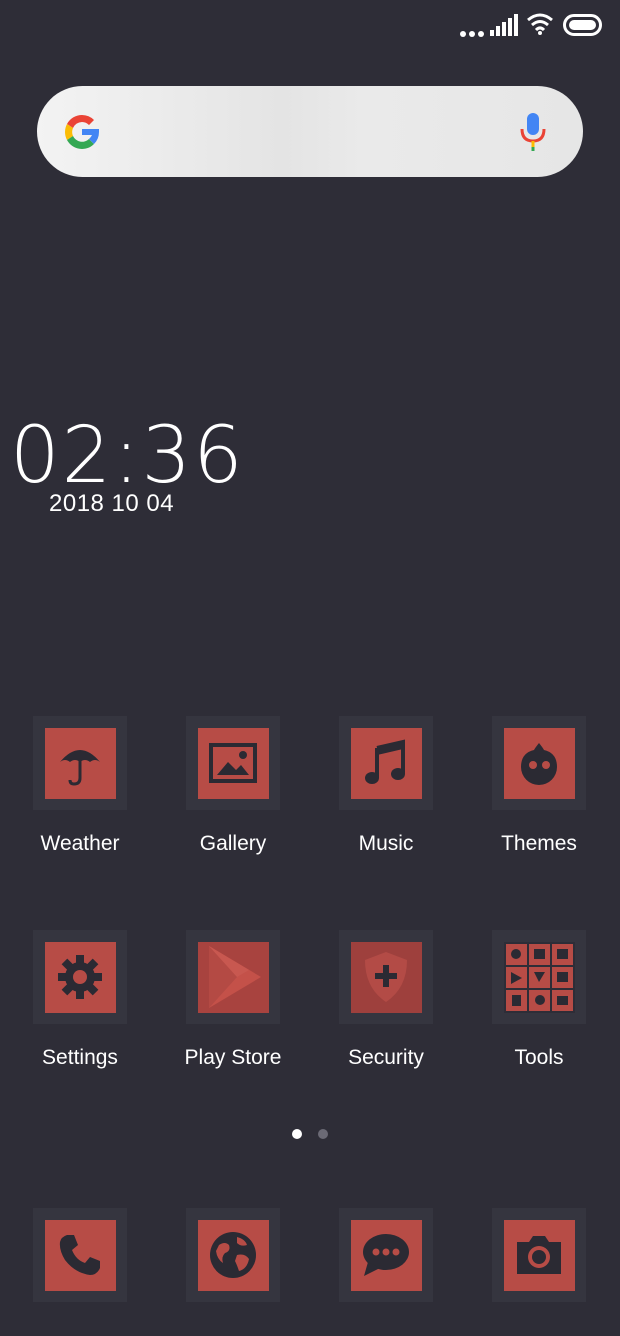 The width and height of the screenshot is (620, 1336). I want to click on app-play-store: Play Store, so click(233, 1000).